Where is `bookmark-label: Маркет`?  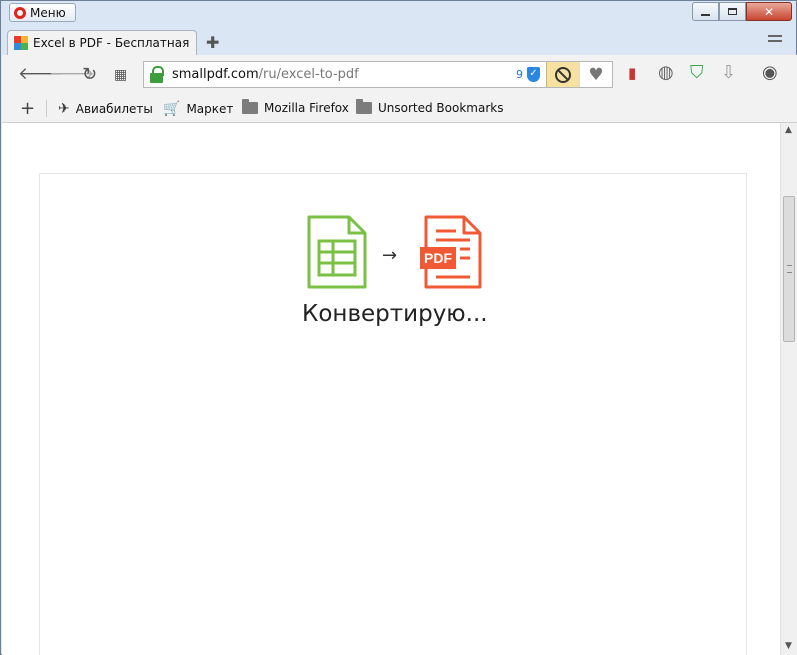 bookmark-label: Маркет is located at coordinates (210, 109).